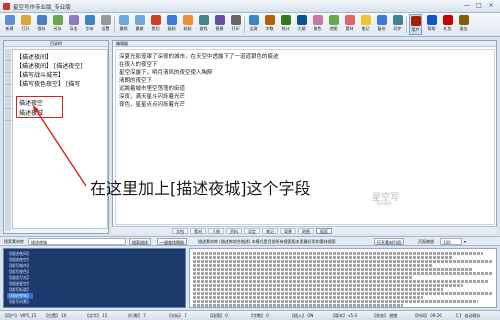 This screenshot has height=320, width=500. I want to click on editor-tab: 资料, so click(234, 231).